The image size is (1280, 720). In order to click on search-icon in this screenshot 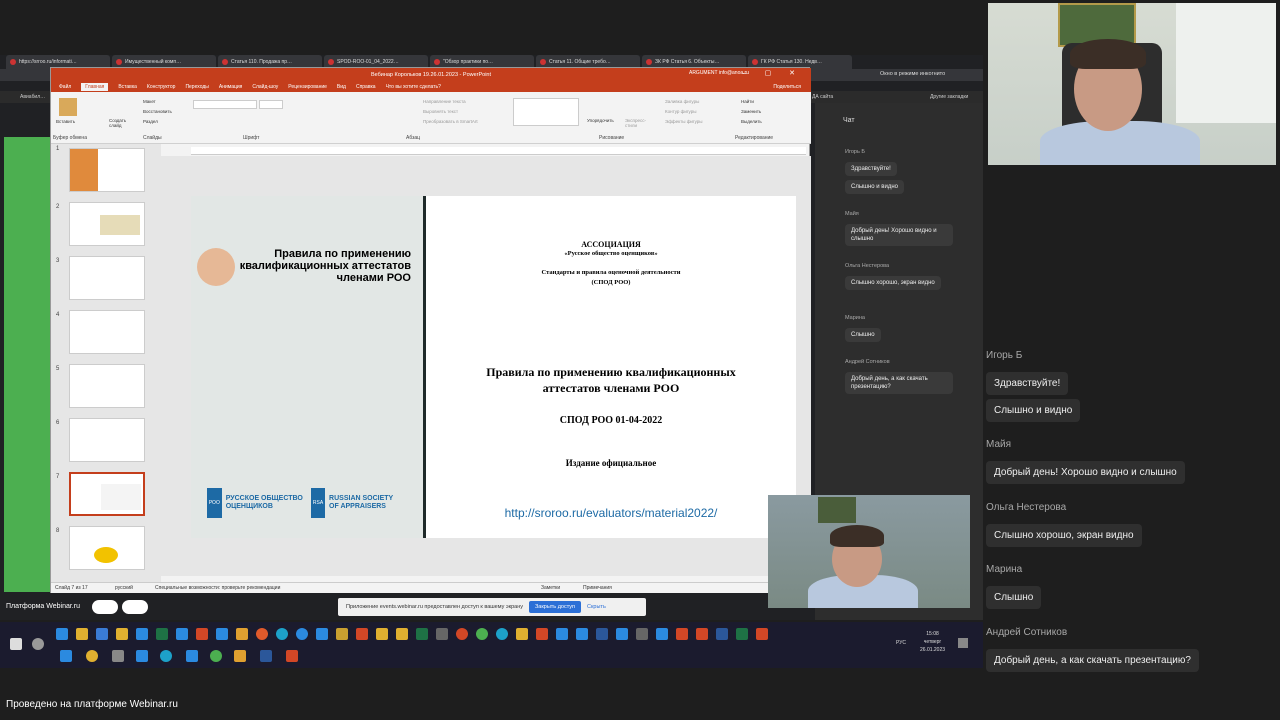, I will do `click(38, 644)`.